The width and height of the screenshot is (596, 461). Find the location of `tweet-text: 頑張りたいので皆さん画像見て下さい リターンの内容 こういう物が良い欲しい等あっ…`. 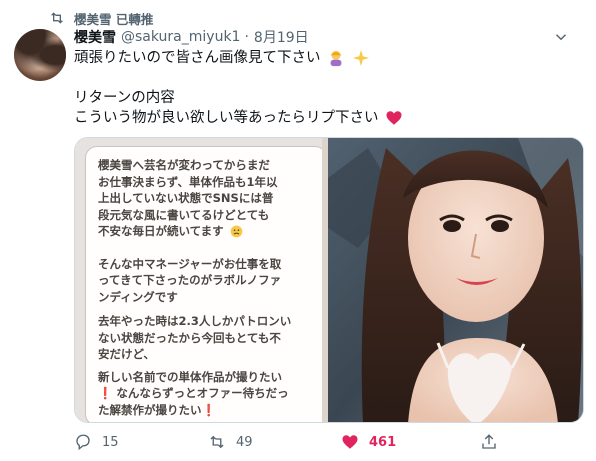

tweet-text: 頑張りたいので皆さん画像見て下さい リターンの内容 こういう物が良い欲しい等あっ… is located at coordinates (330, 88).